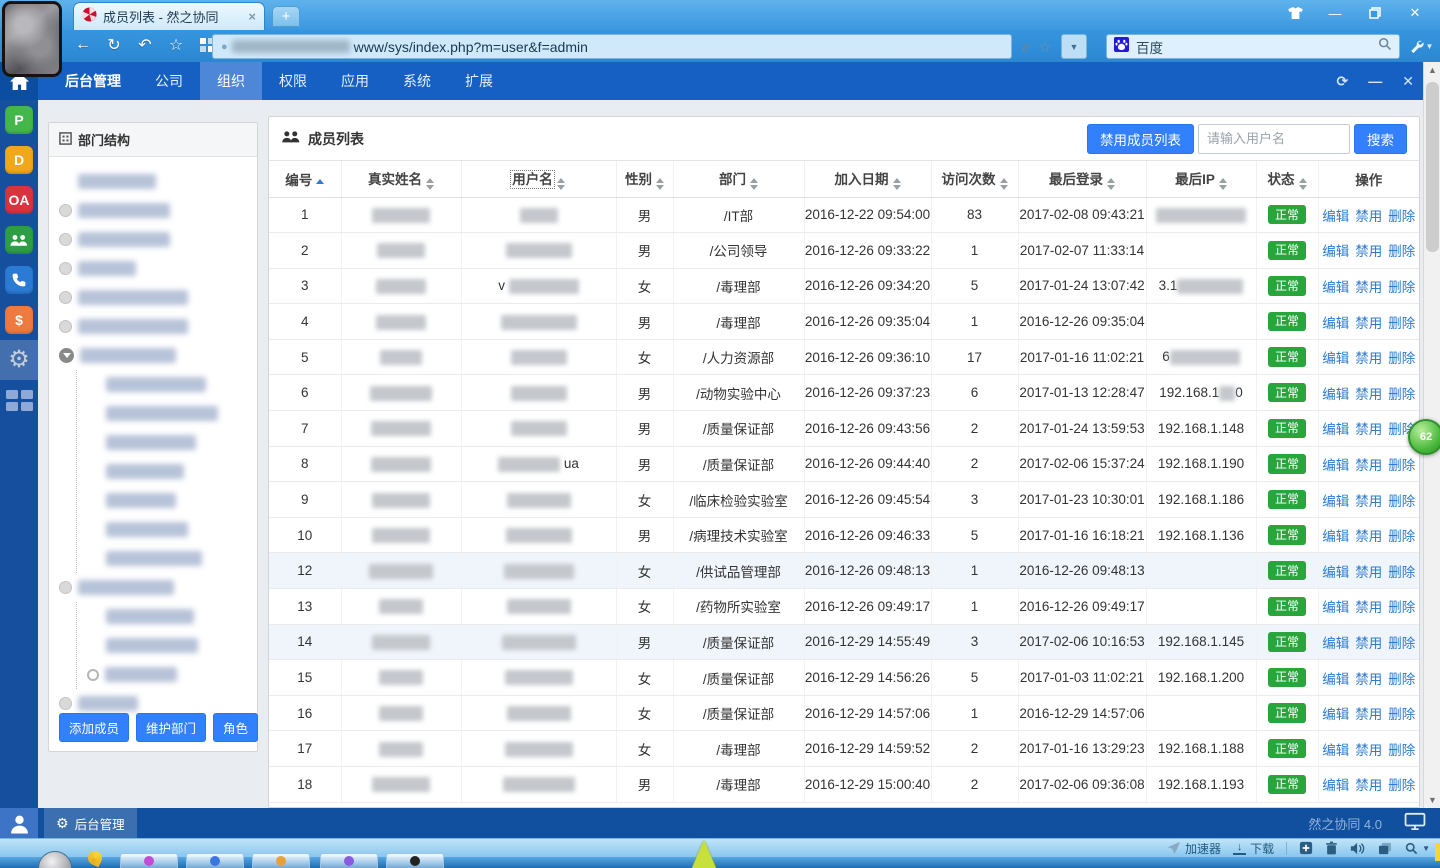 This screenshot has width=1440, height=868. Describe the element at coordinates (1295, 13) in the screenshot. I see `skin-icon` at that location.